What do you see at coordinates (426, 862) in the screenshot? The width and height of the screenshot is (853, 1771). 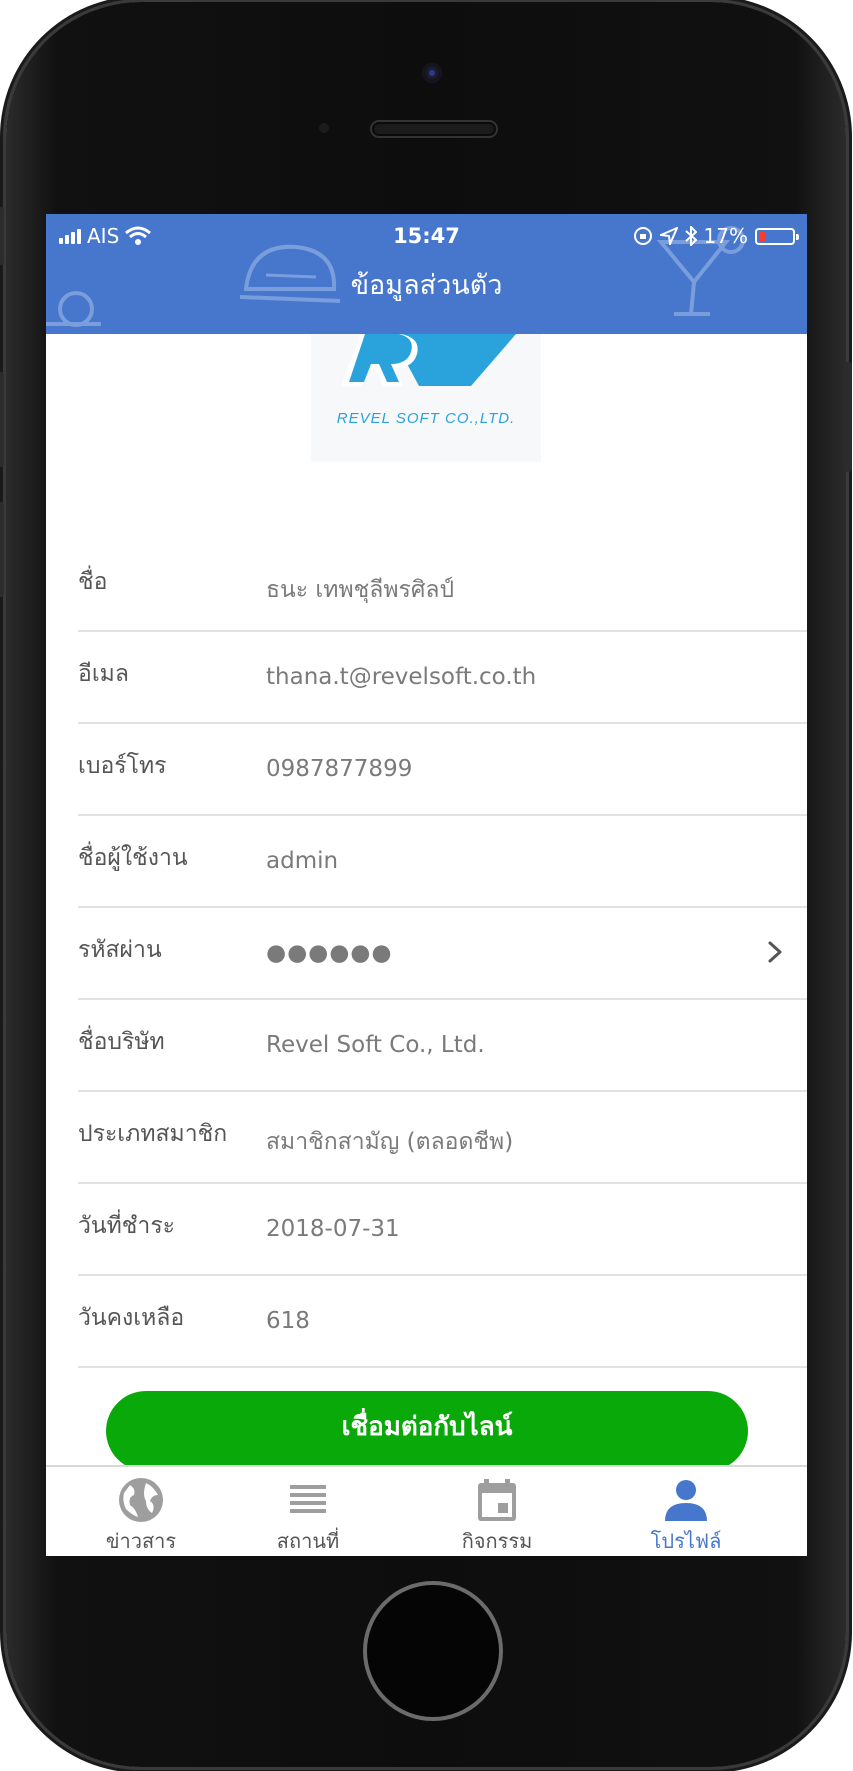 I see `profile-row-username: ชื่อผู้ใช้งาน admin` at bounding box center [426, 862].